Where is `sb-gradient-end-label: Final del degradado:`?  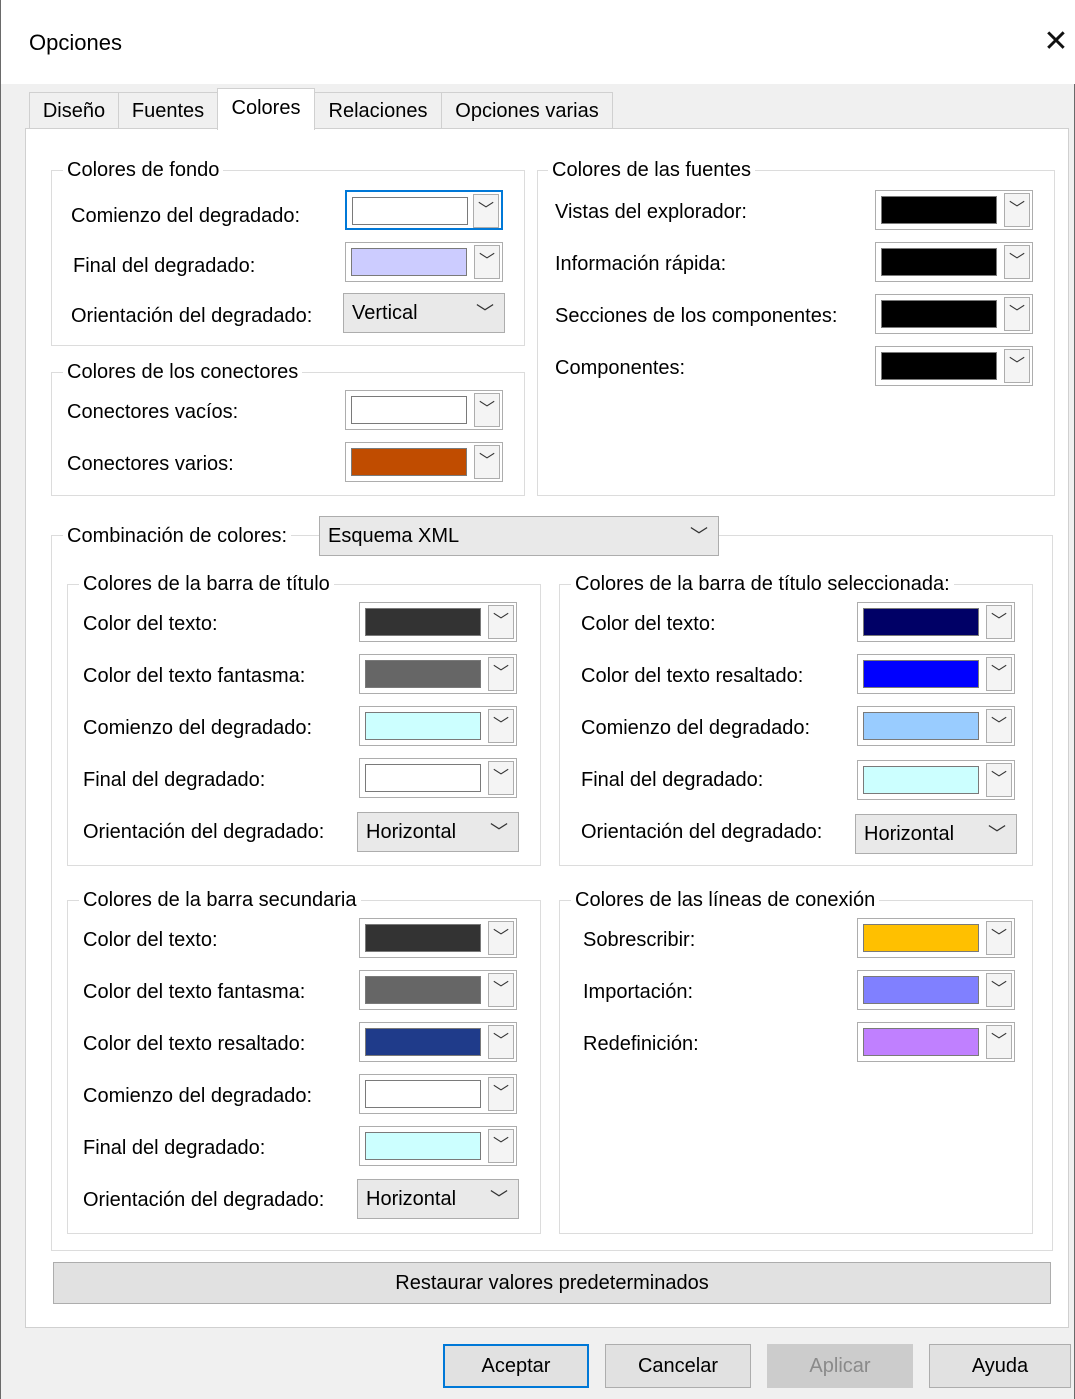 sb-gradient-end-label: Final del degradado: is located at coordinates (174, 1148).